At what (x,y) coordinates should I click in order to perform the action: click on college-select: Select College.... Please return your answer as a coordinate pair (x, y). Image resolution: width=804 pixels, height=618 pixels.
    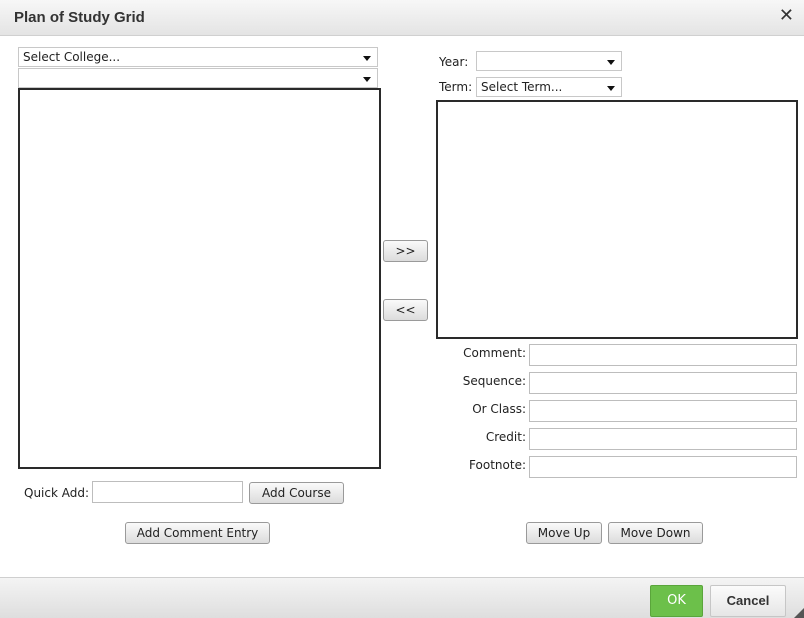
    Looking at the image, I should click on (198, 57).